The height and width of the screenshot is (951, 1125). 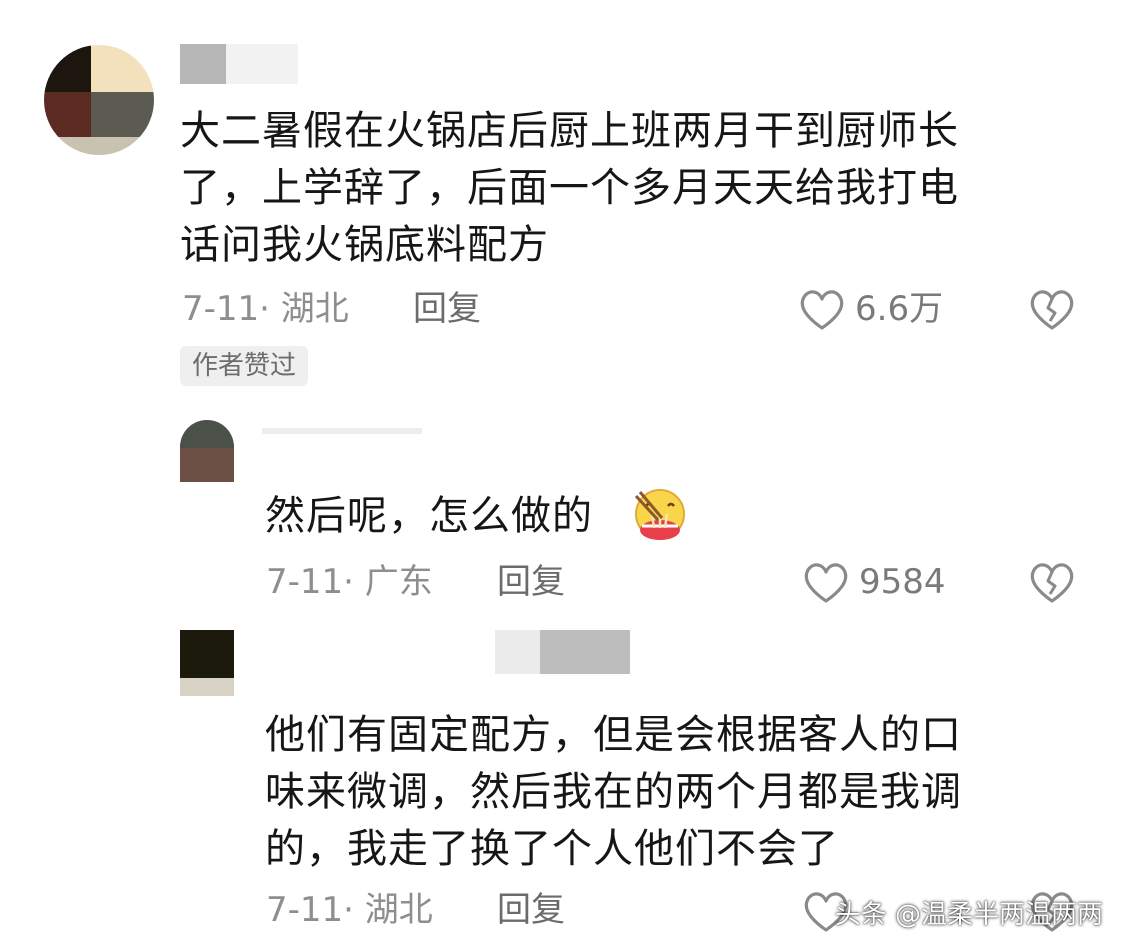 I want to click on author-liked-badge: 作者赞过, so click(x=244, y=366).